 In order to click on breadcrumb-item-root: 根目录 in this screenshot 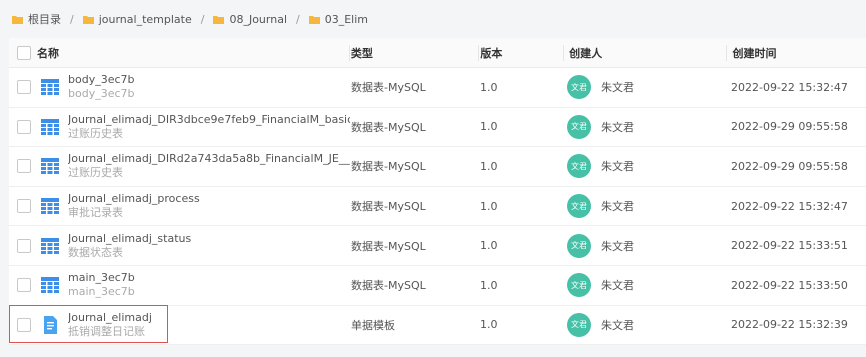, I will do `click(36, 19)`.